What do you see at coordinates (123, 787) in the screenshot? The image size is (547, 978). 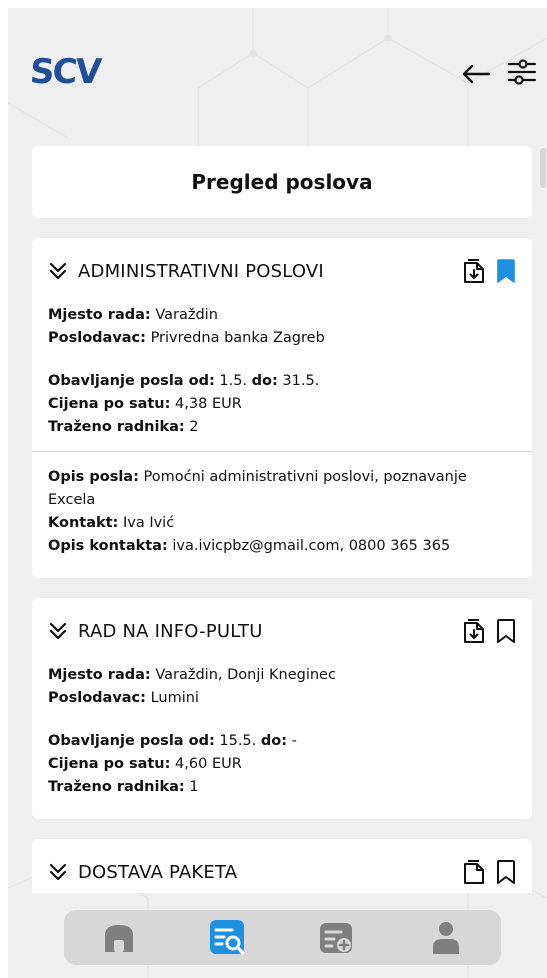 I see `job-workers: Traženo radnika: 1` at bounding box center [123, 787].